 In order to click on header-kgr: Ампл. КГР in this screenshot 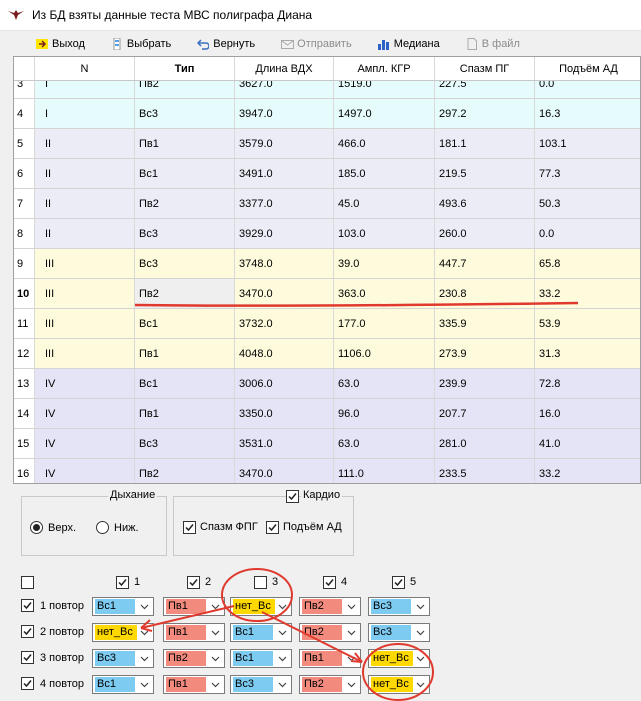, I will do `click(384, 68)`.